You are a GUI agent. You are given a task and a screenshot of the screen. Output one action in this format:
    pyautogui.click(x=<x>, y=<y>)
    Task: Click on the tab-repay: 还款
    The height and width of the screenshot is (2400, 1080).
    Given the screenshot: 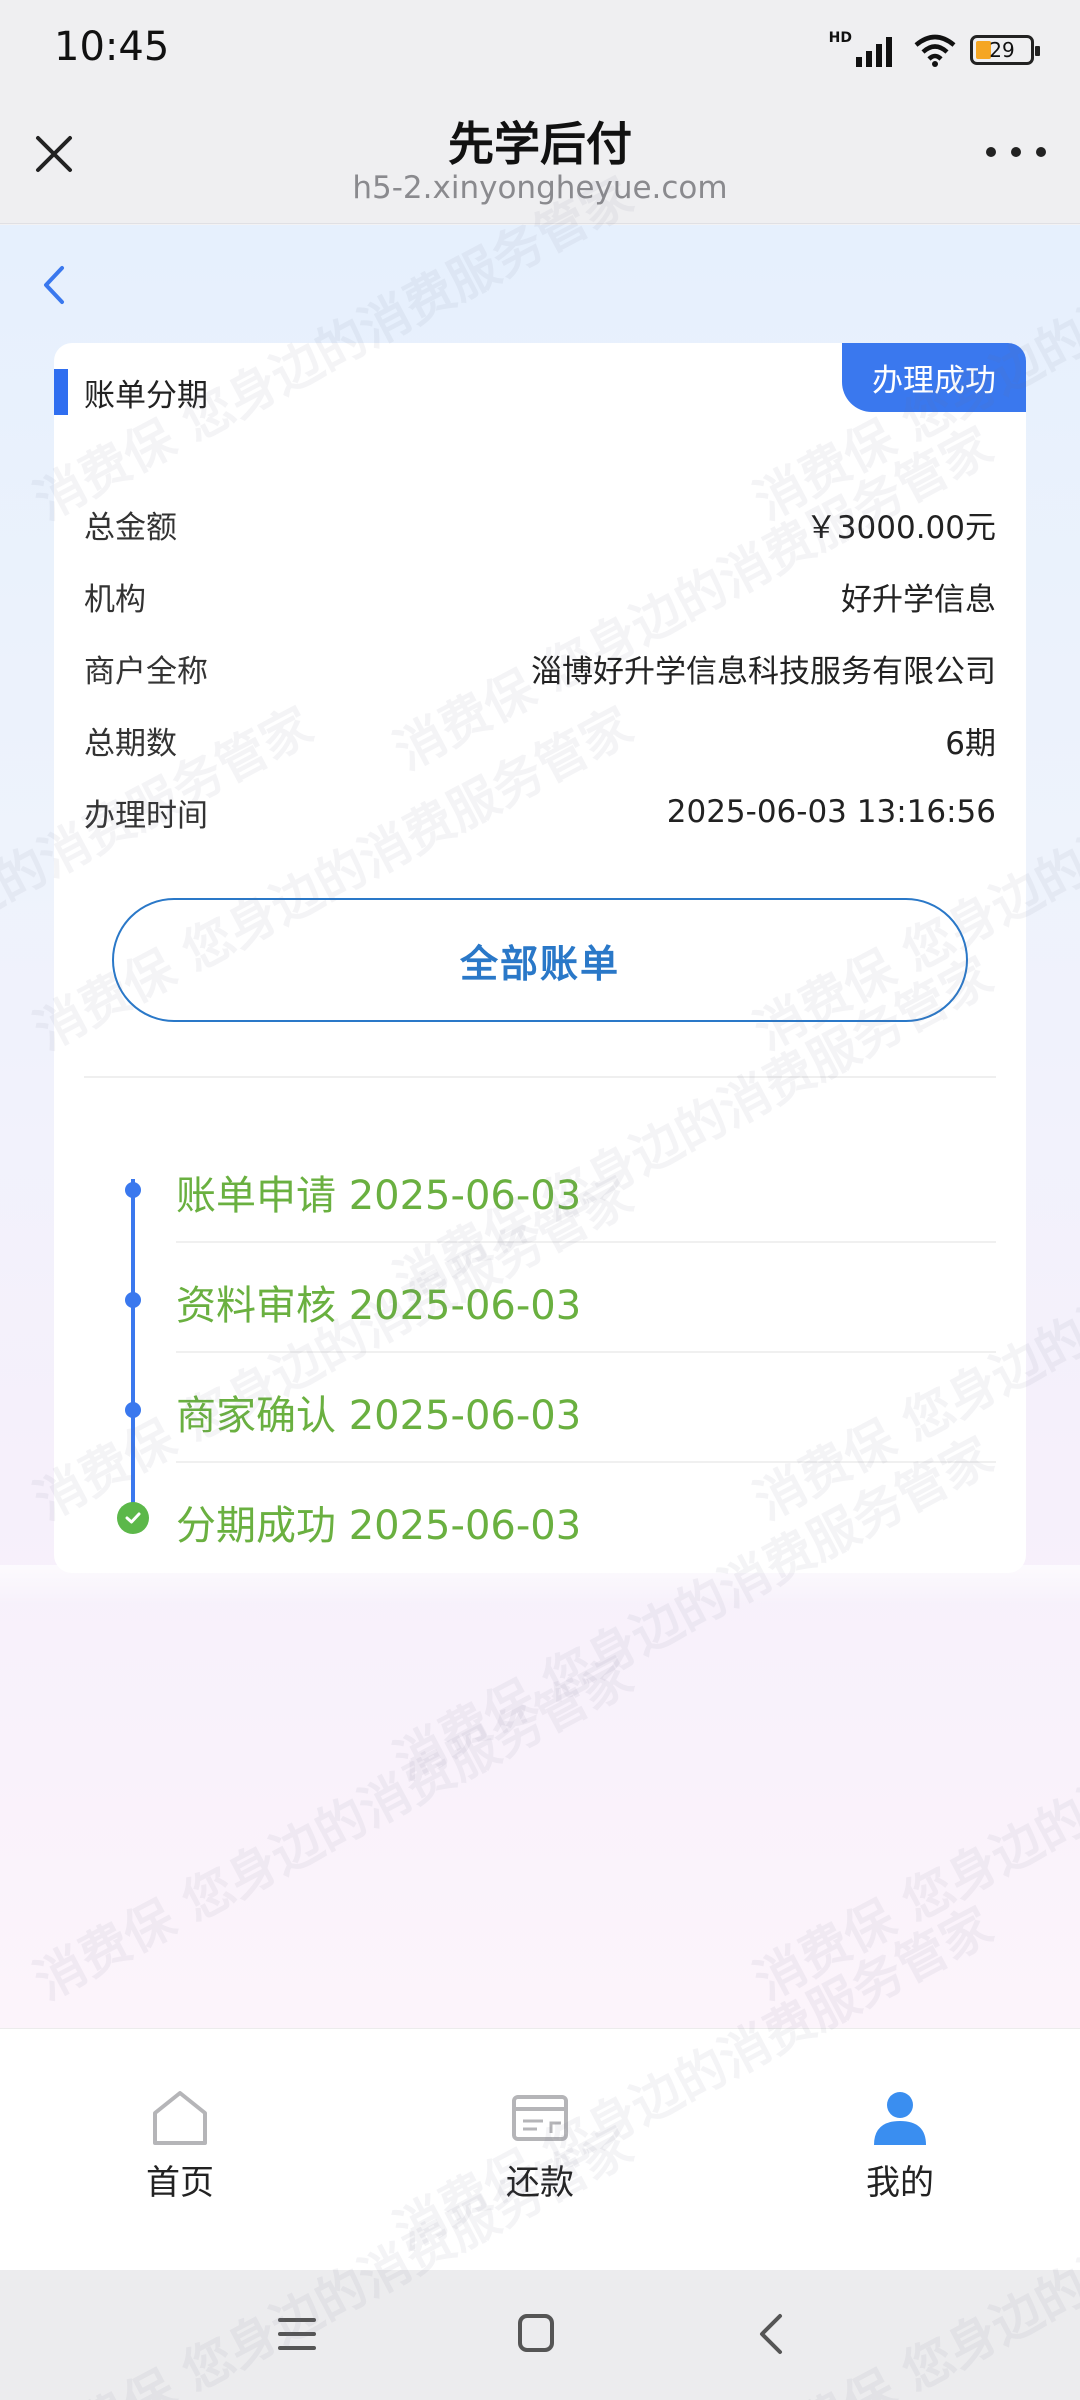 What is the action you would take?
    pyautogui.click(x=540, y=2145)
    